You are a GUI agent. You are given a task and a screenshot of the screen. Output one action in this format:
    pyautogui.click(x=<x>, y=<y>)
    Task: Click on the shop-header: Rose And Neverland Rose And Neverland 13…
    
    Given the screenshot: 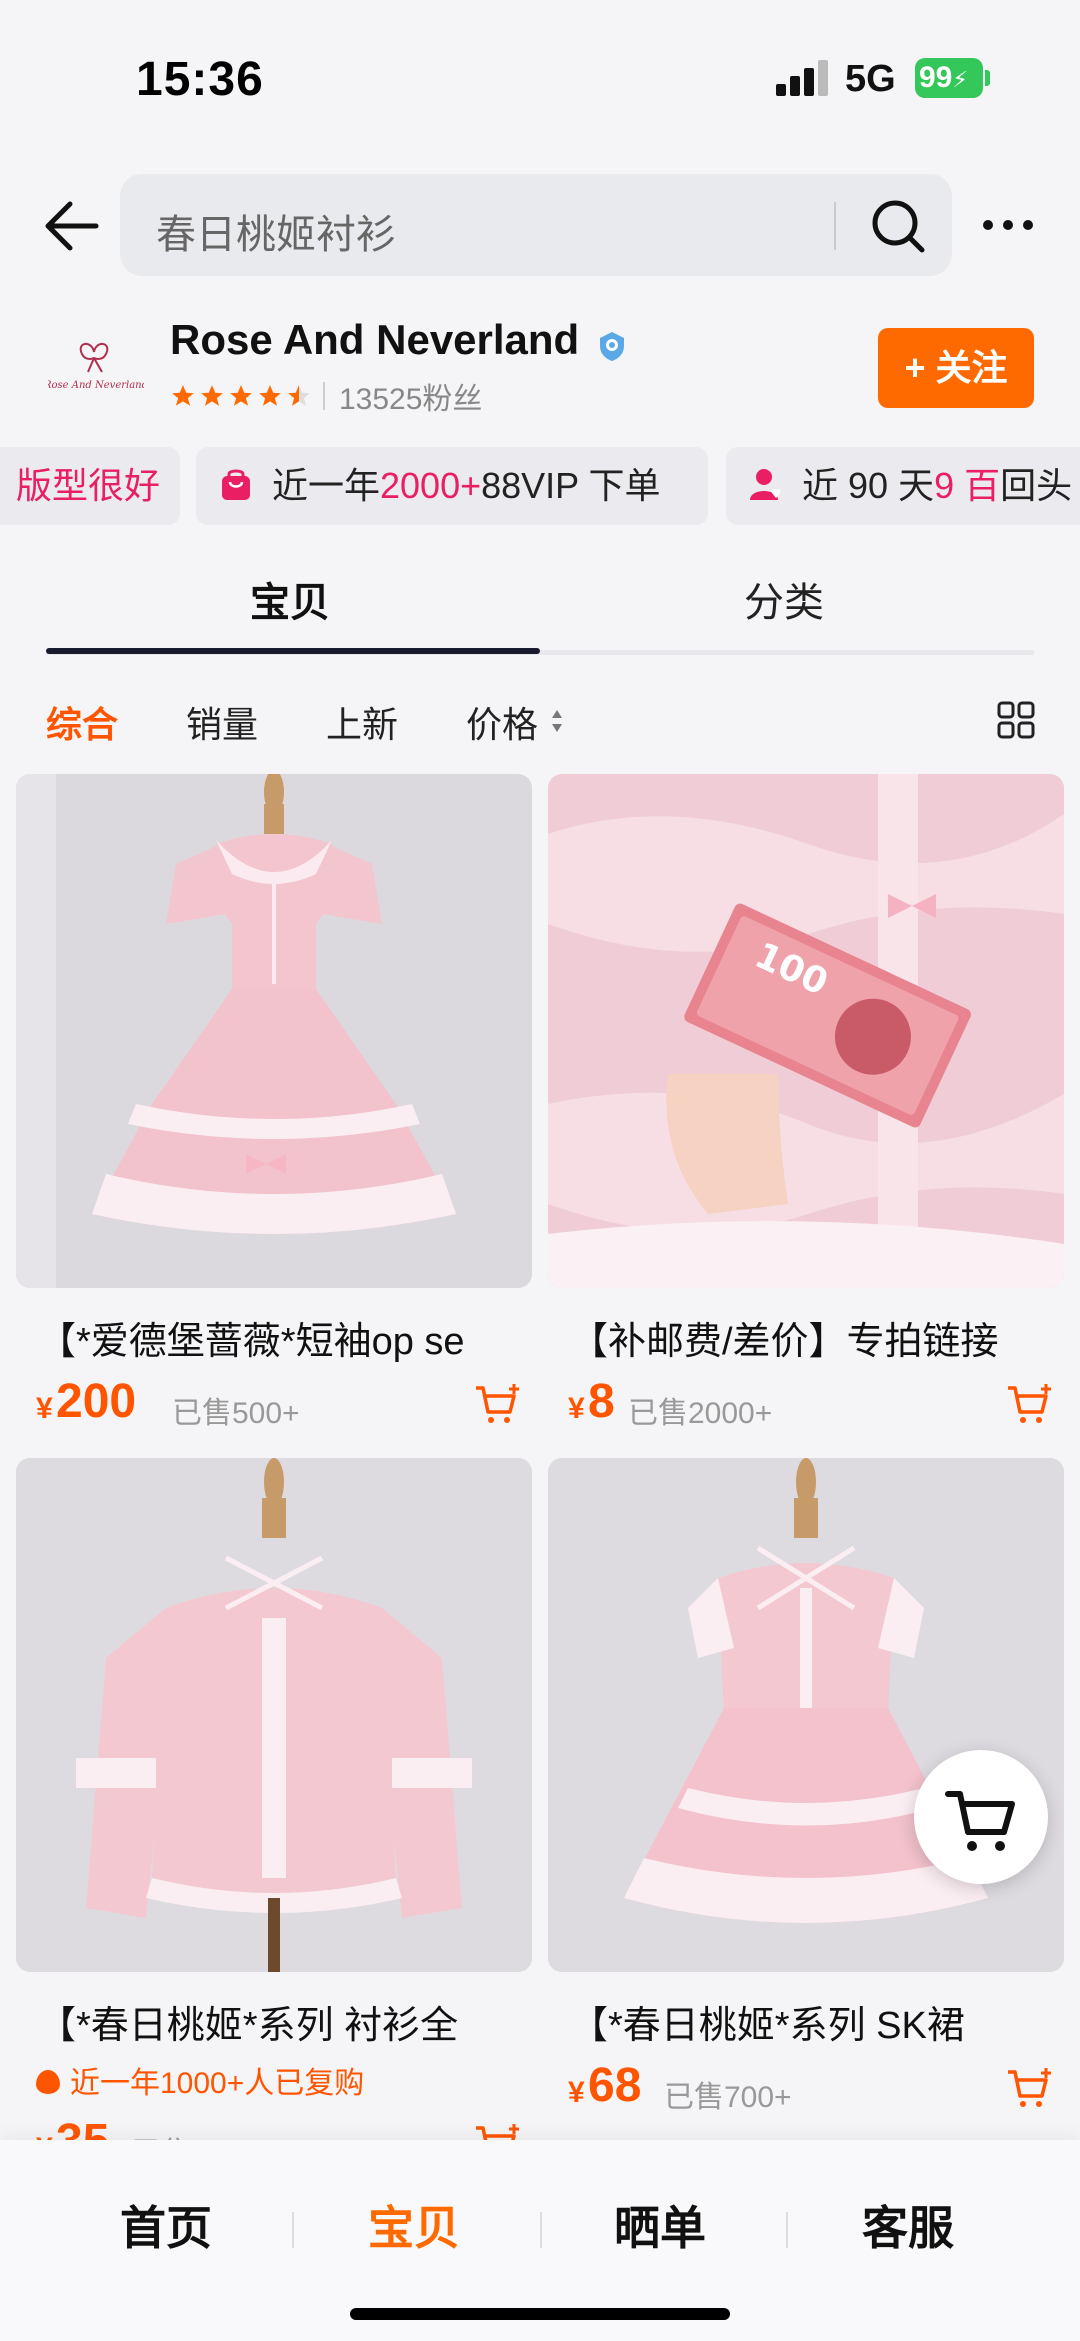 What is the action you would take?
    pyautogui.click(x=540, y=370)
    